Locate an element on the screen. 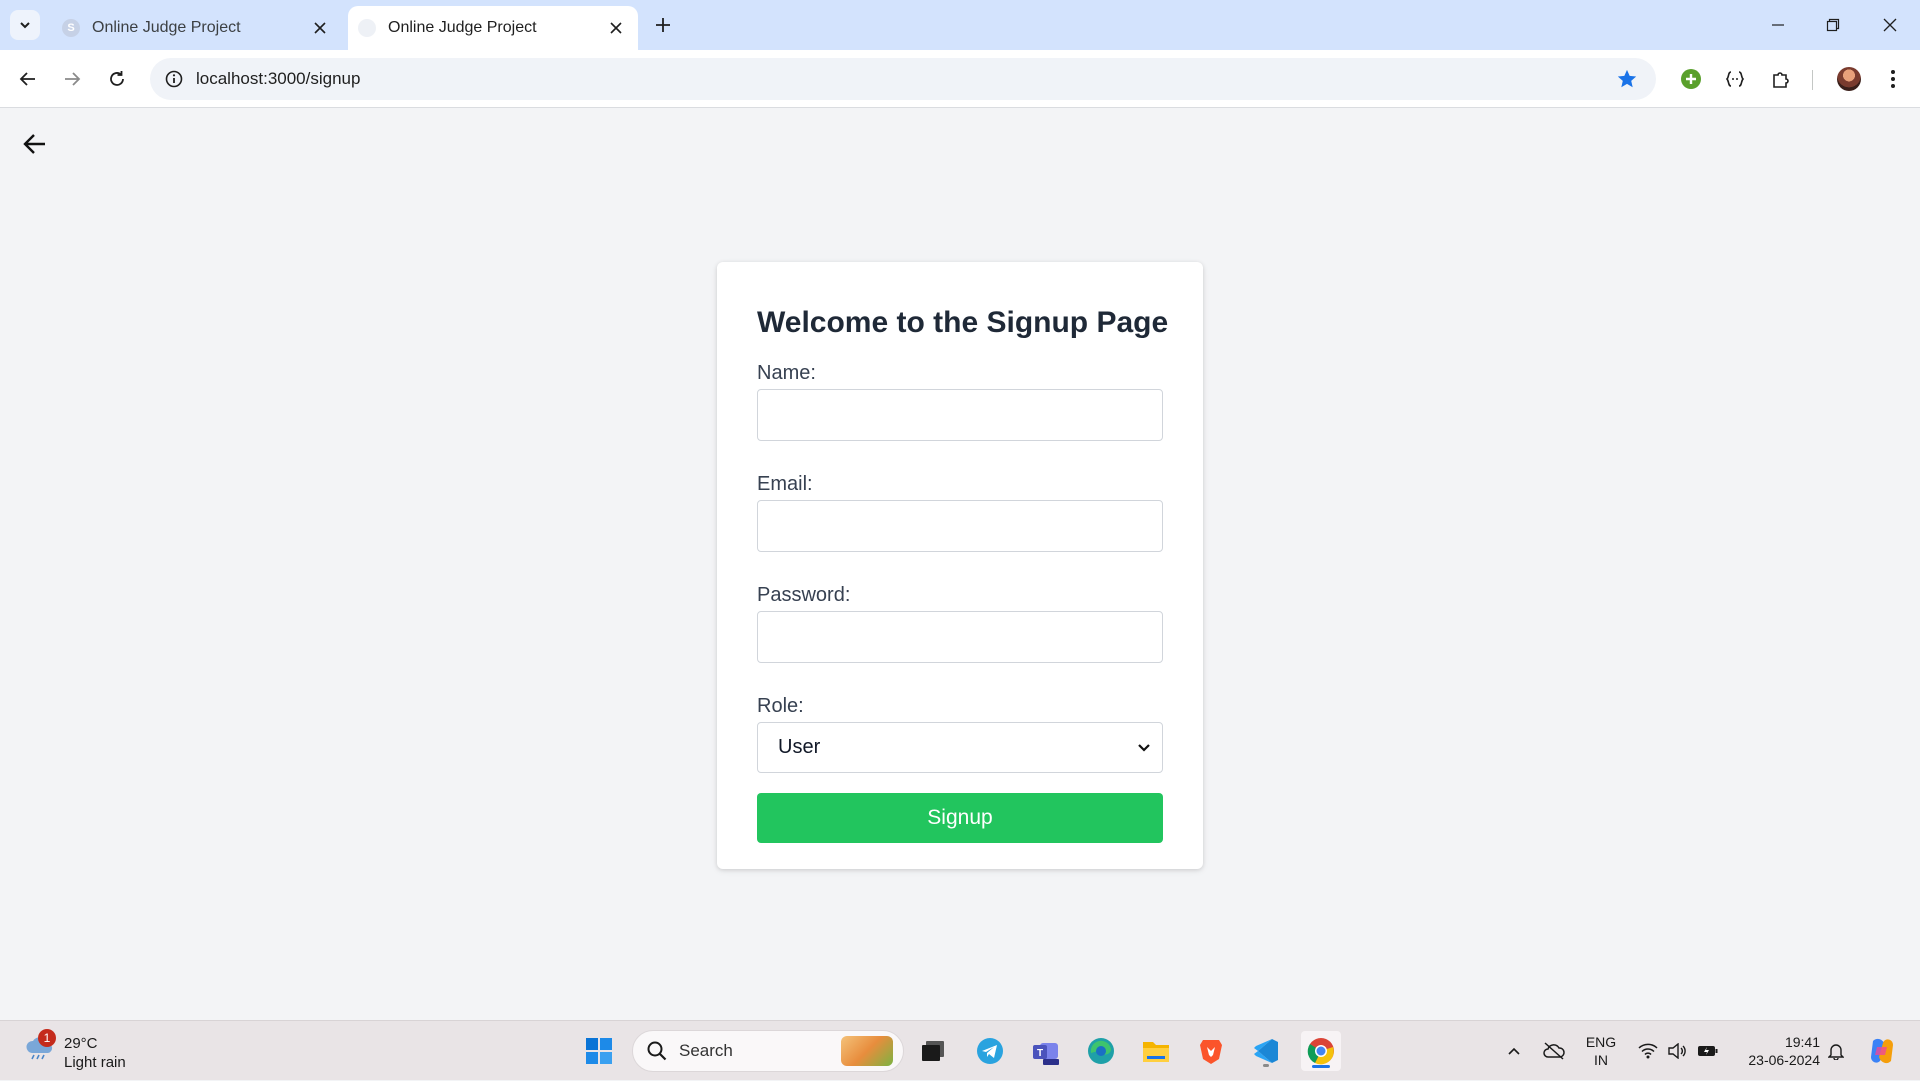 This screenshot has height=1081, width=1920. bookmark-button is located at coordinates (1627, 79).